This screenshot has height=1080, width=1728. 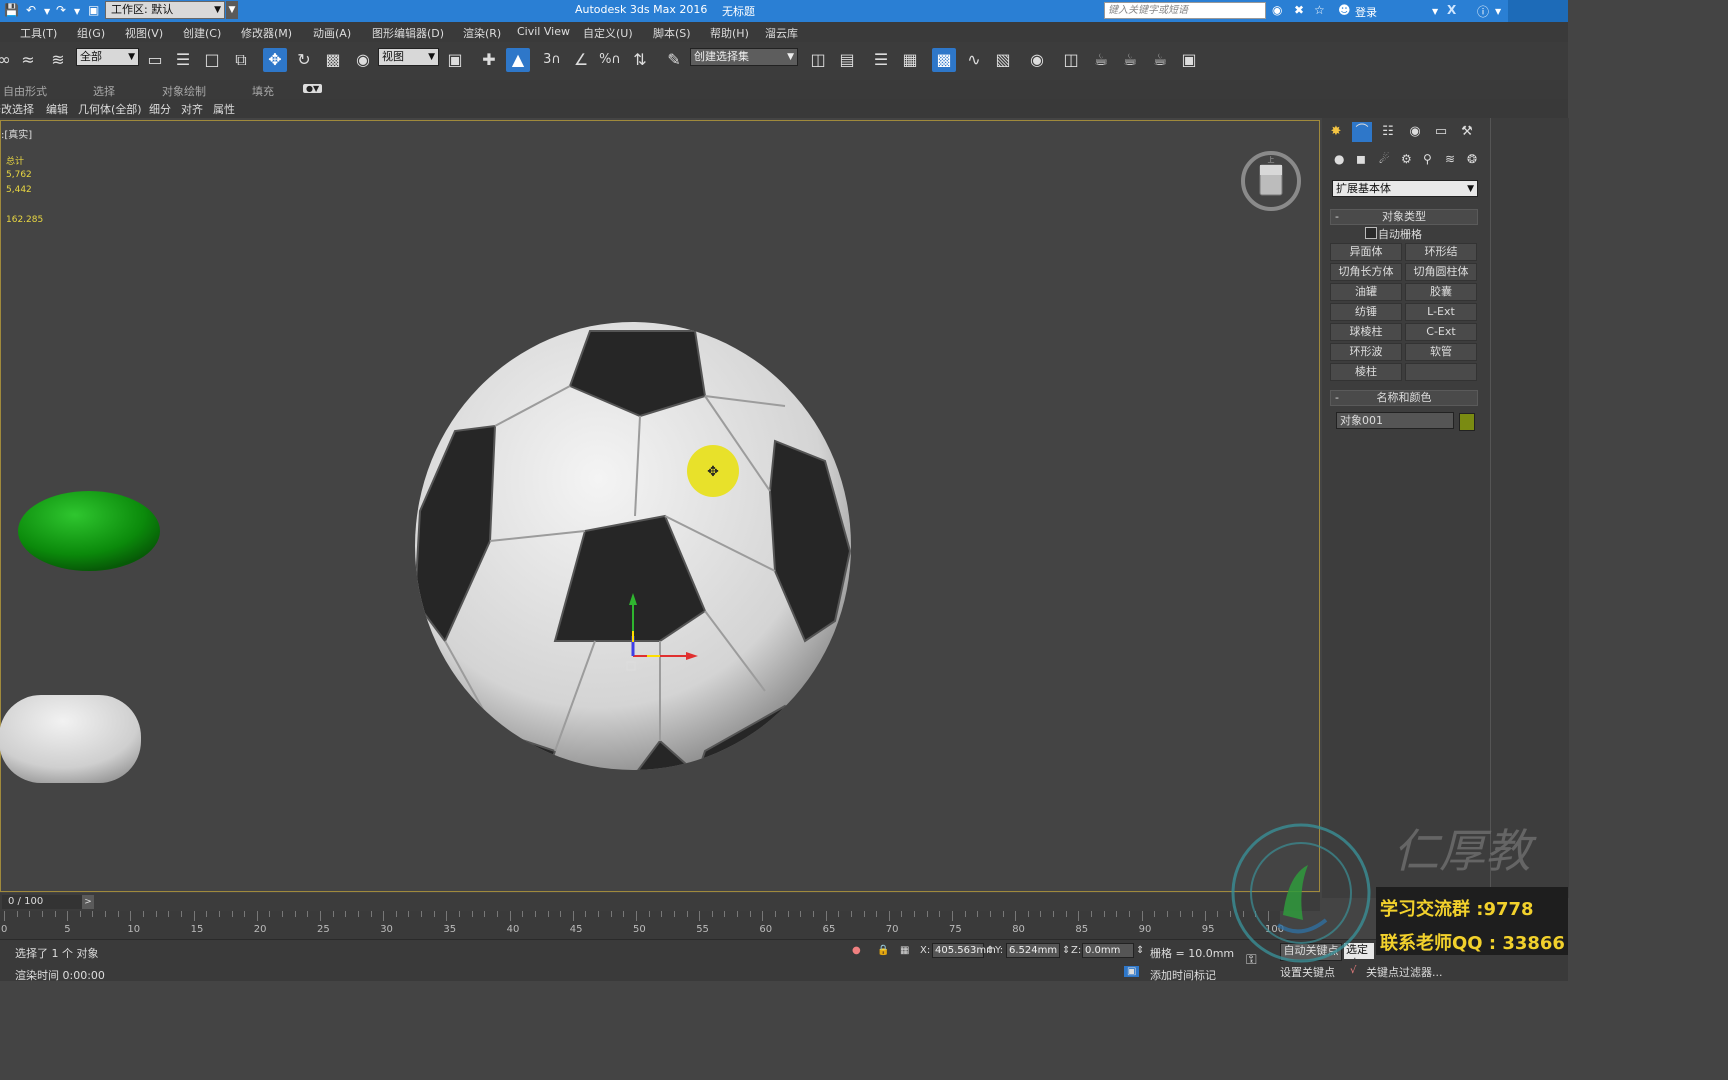 What do you see at coordinates (11, 10) in the screenshot?
I see `save-icon: 💾` at bounding box center [11, 10].